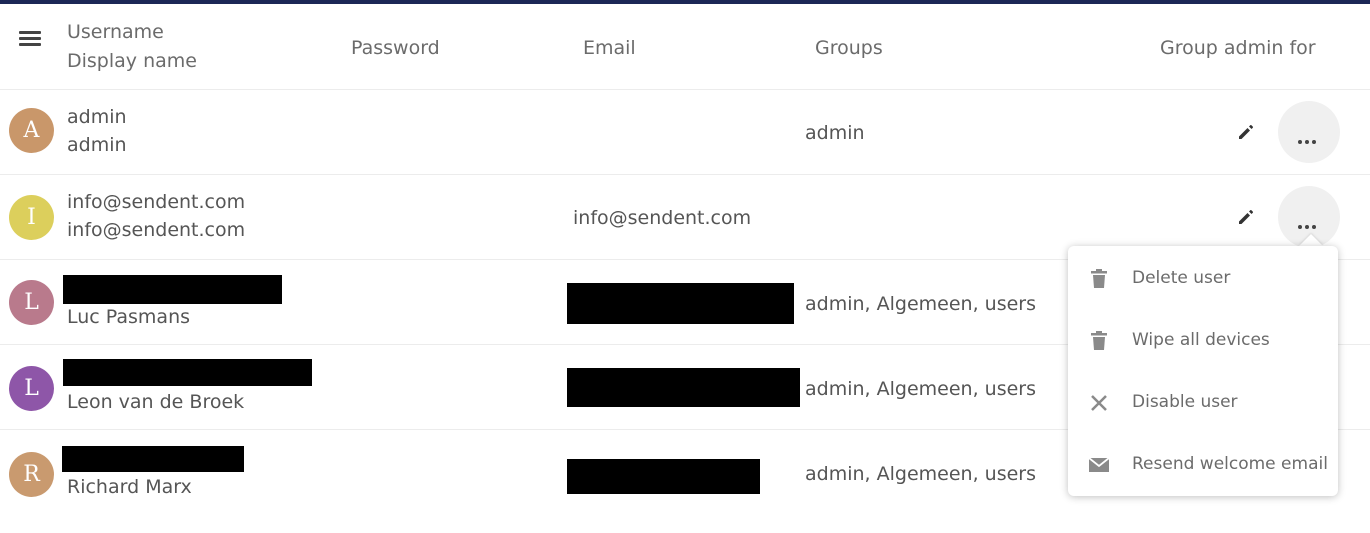 The image size is (1370, 533). What do you see at coordinates (1099, 465) in the screenshot?
I see `mail-icon` at bounding box center [1099, 465].